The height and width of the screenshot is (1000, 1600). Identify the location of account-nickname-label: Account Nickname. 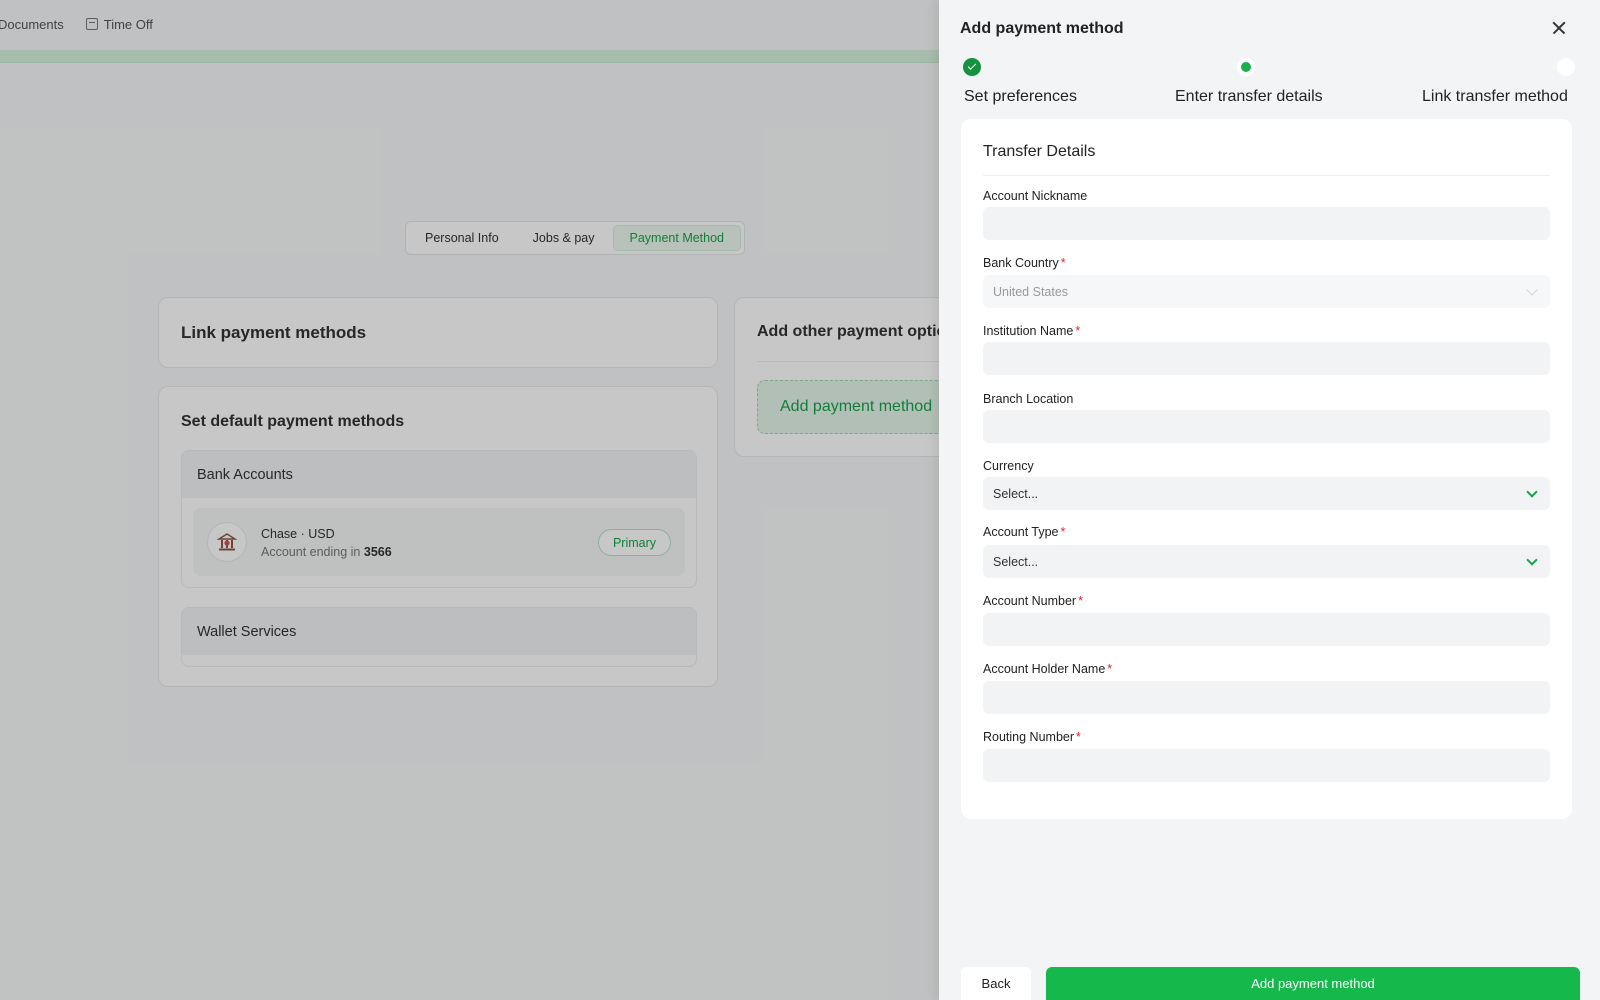
(1035, 196).